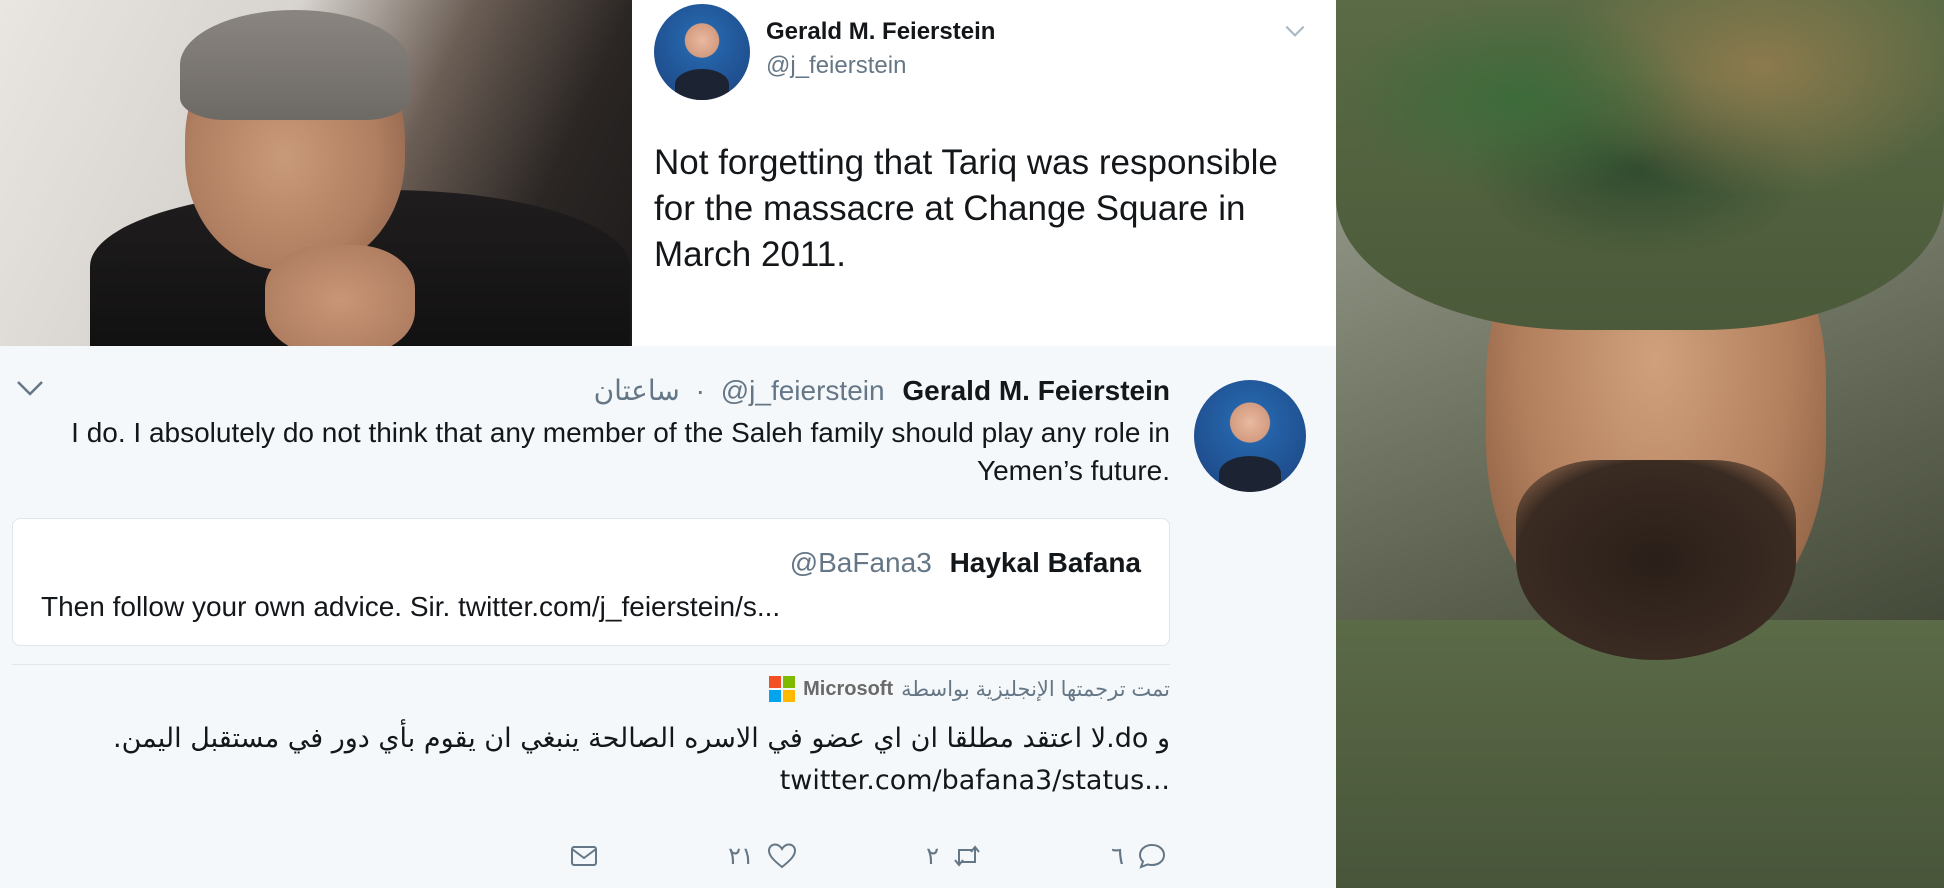 The width and height of the screenshot is (1944, 888). I want to click on message-button, so click(584, 856).